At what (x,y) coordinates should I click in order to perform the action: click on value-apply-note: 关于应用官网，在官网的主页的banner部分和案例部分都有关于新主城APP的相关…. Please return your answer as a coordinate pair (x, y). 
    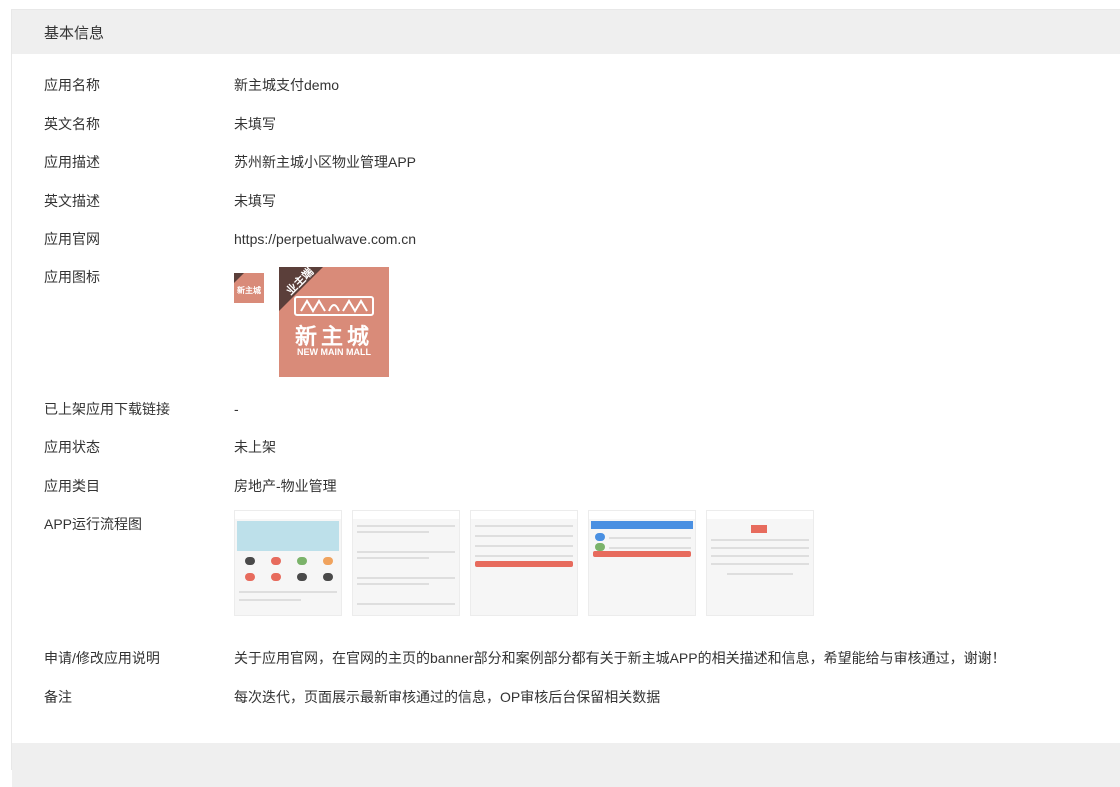
    Looking at the image, I should click on (620, 658).